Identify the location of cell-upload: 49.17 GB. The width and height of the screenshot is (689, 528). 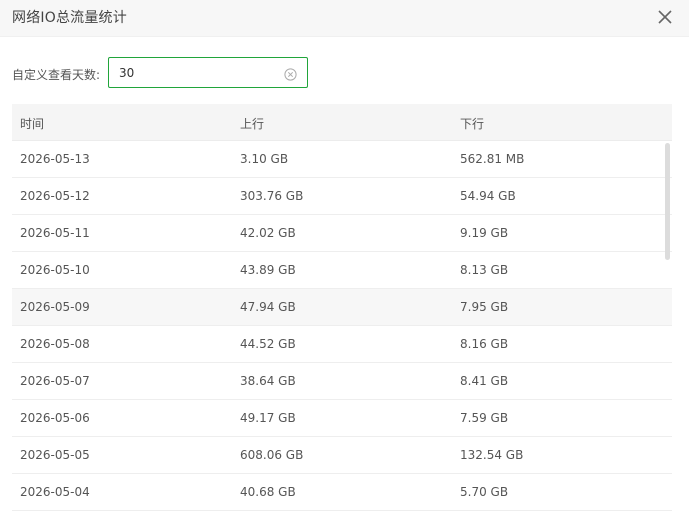
(268, 418).